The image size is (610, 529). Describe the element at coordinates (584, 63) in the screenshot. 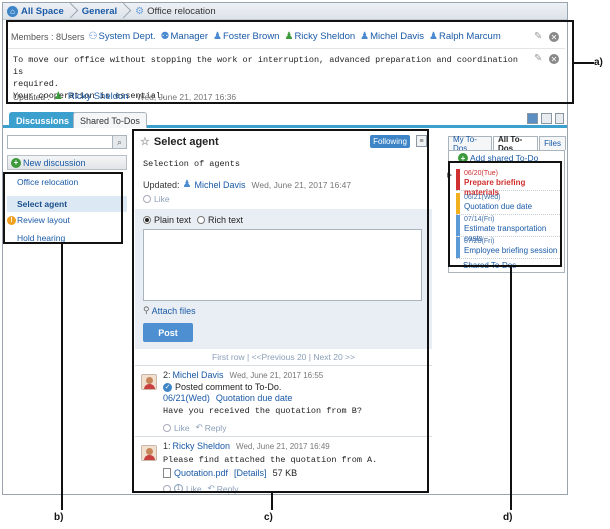

I see `annotation-leader-a` at that location.